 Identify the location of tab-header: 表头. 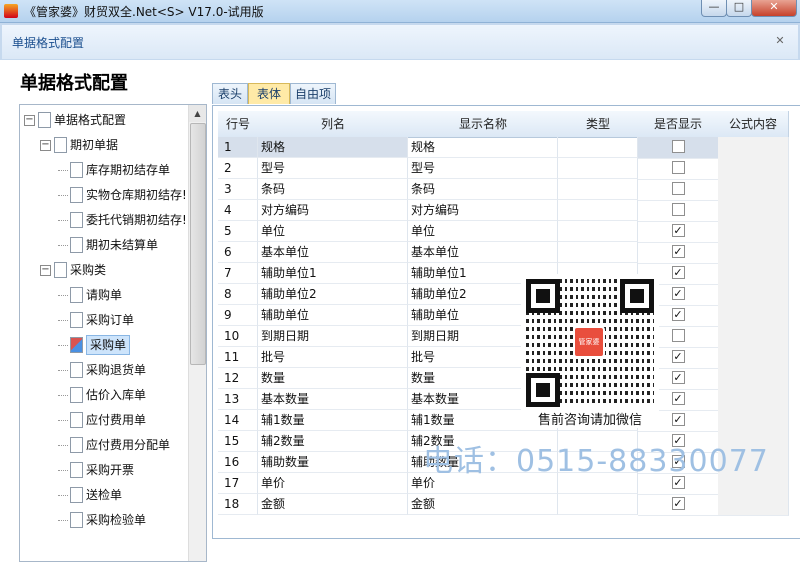
(230, 93).